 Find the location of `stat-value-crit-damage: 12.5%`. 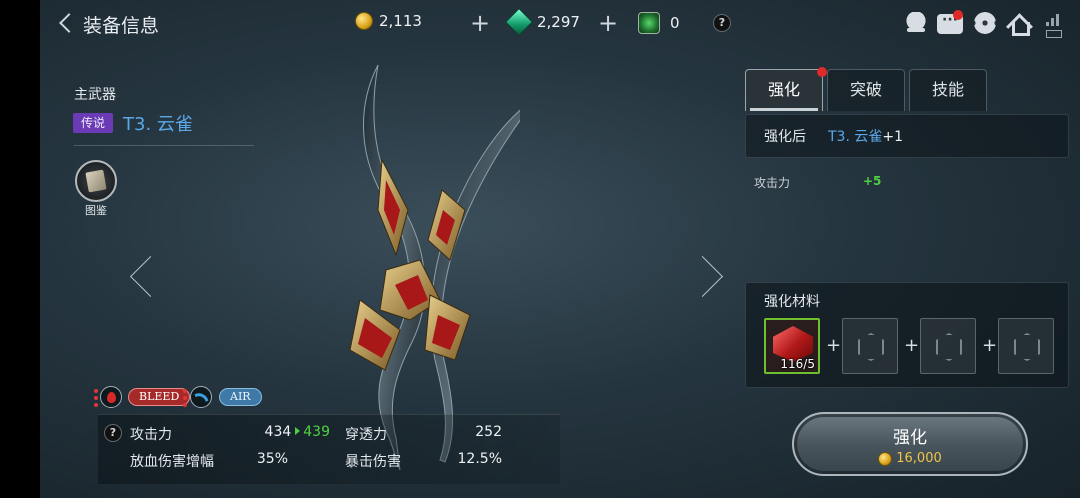

stat-value-crit-damage: 12.5% is located at coordinates (479, 459).